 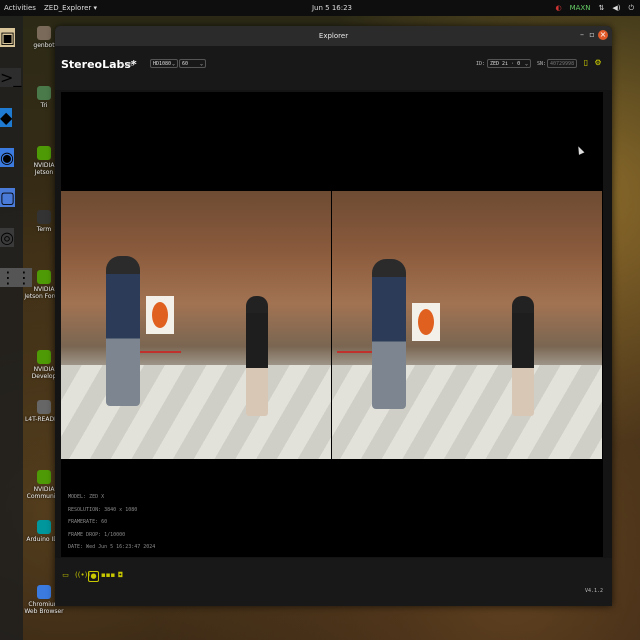 What do you see at coordinates (88, 522) in the screenshot?
I see `info-framerate: FRAMERATE: 60` at bounding box center [88, 522].